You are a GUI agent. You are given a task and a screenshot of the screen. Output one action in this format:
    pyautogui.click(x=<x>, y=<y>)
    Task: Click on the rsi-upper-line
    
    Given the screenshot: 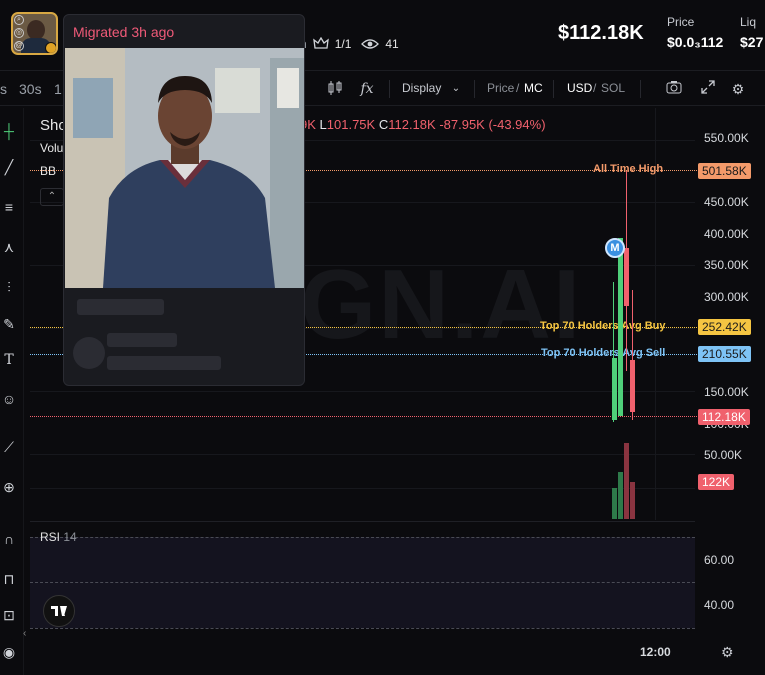 What is the action you would take?
    pyautogui.click(x=362, y=537)
    